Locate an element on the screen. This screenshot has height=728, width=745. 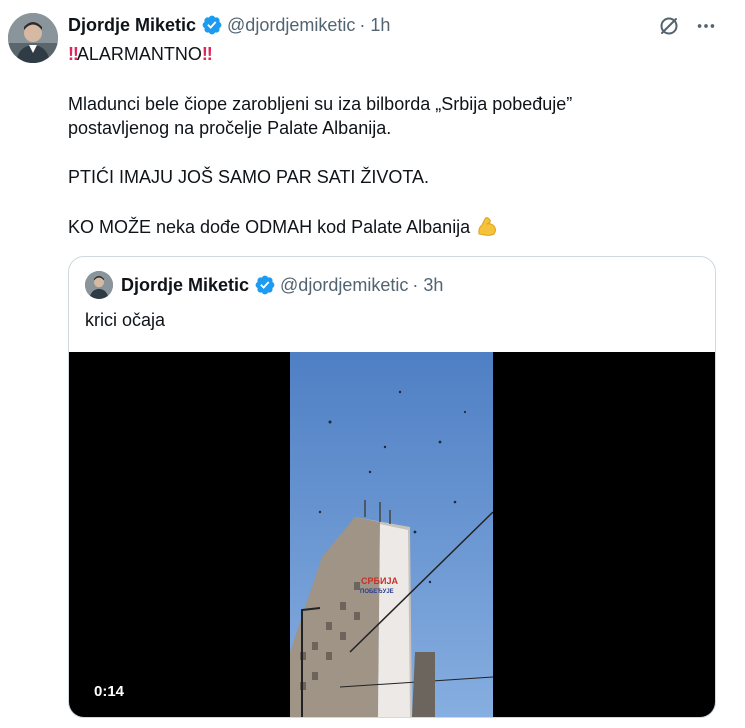
tweet-header: Djordje Miketic @djordjemiketic · 1h is located at coordinates (229, 25).